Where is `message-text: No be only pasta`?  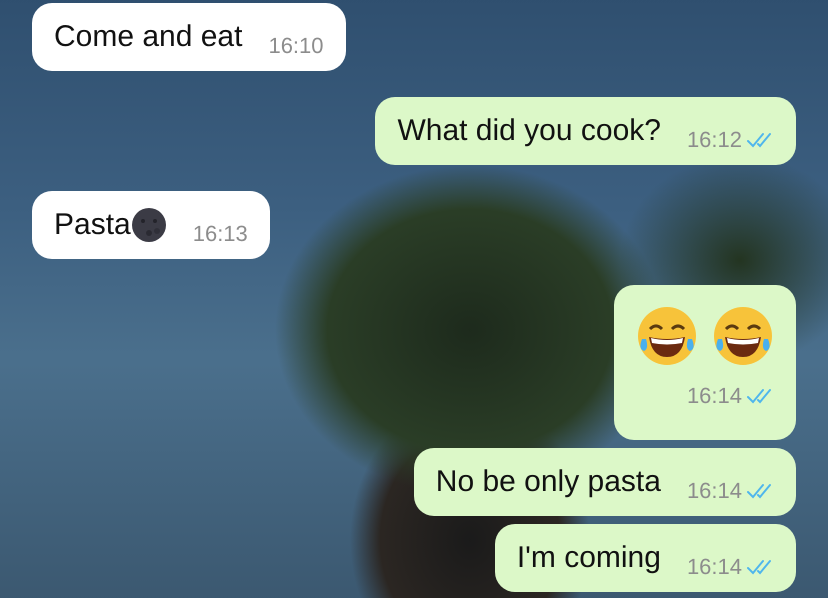 message-text: No be only pasta is located at coordinates (548, 482).